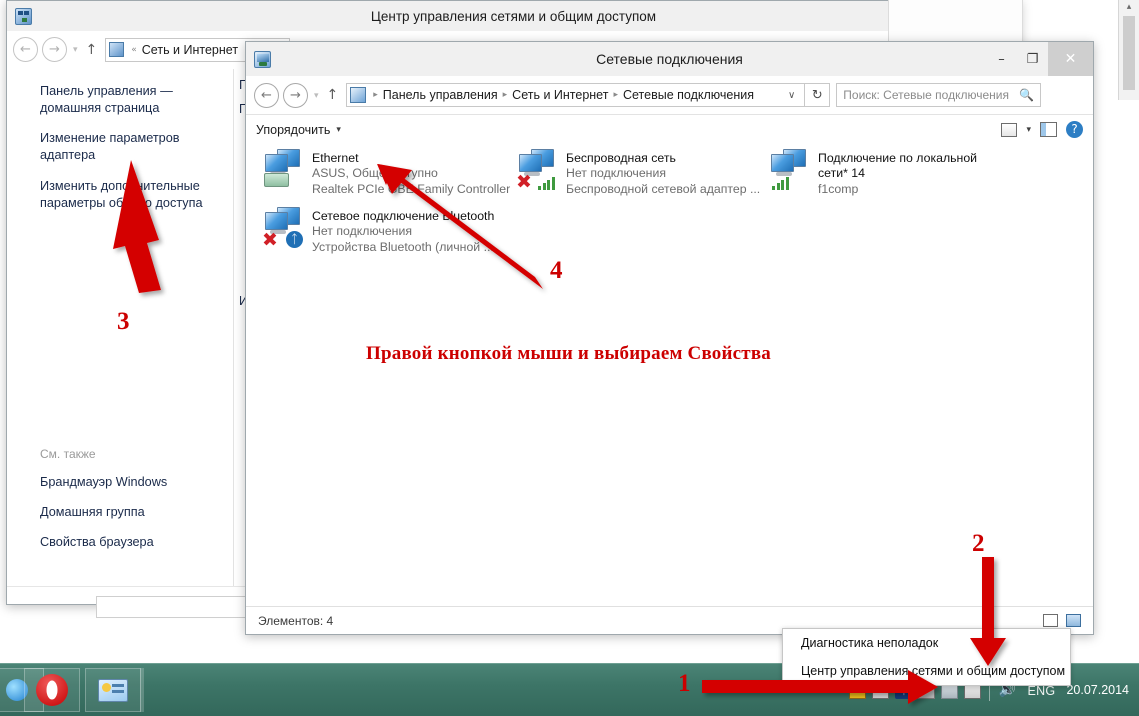 Image resolution: width=1139 pixels, height=716 pixels. What do you see at coordinates (171, 607) in the screenshot?
I see `background-window-fragment` at bounding box center [171, 607].